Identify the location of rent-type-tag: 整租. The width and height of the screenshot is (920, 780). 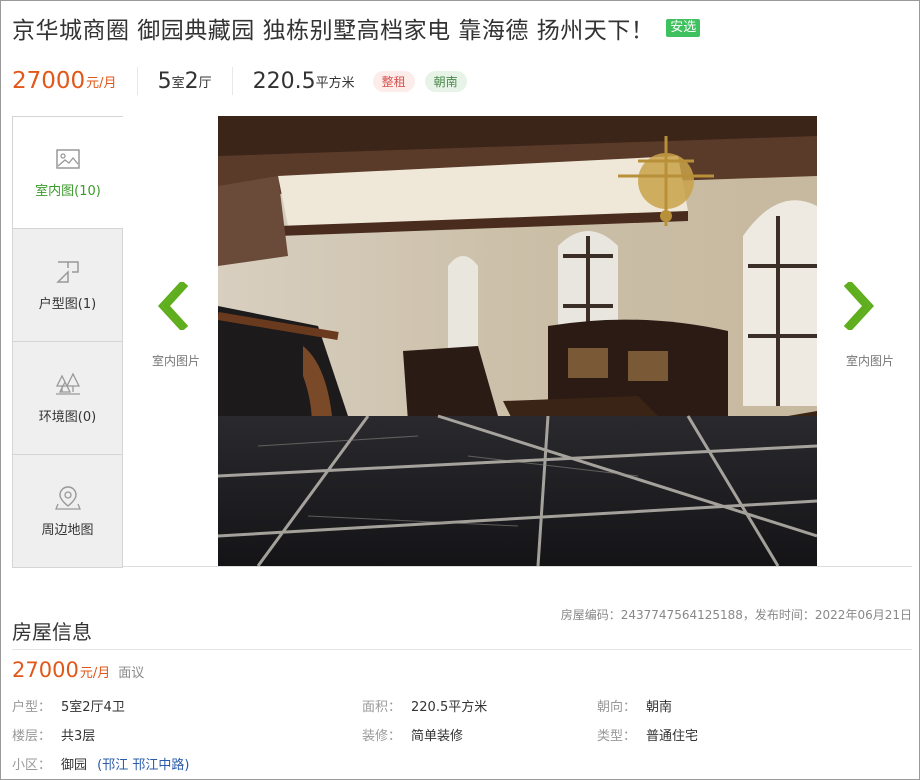
(393, 81).